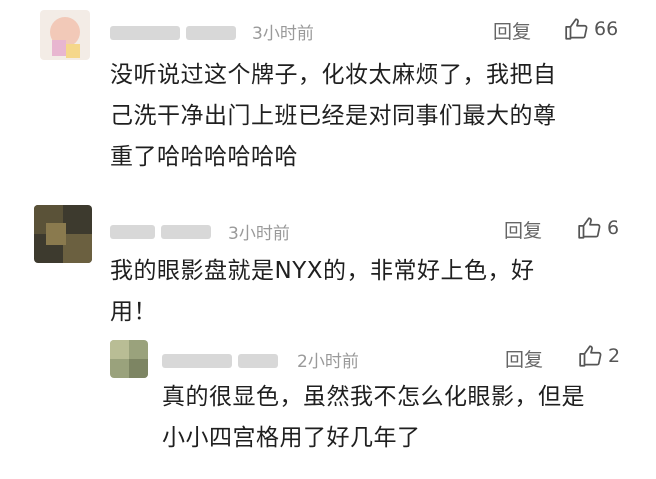  I want to click on comment-line: 己洗干净出门上班已经是对同事们最大的尊, so click(333, 116).